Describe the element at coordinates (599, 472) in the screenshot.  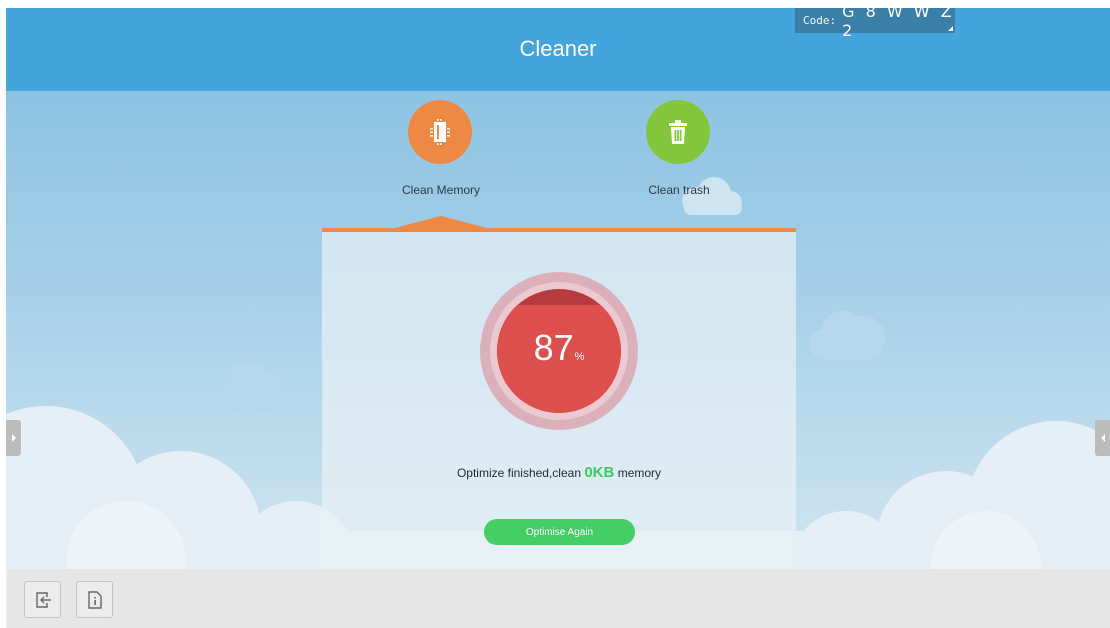
I see `cleaned-amount: 0KB` at that location.